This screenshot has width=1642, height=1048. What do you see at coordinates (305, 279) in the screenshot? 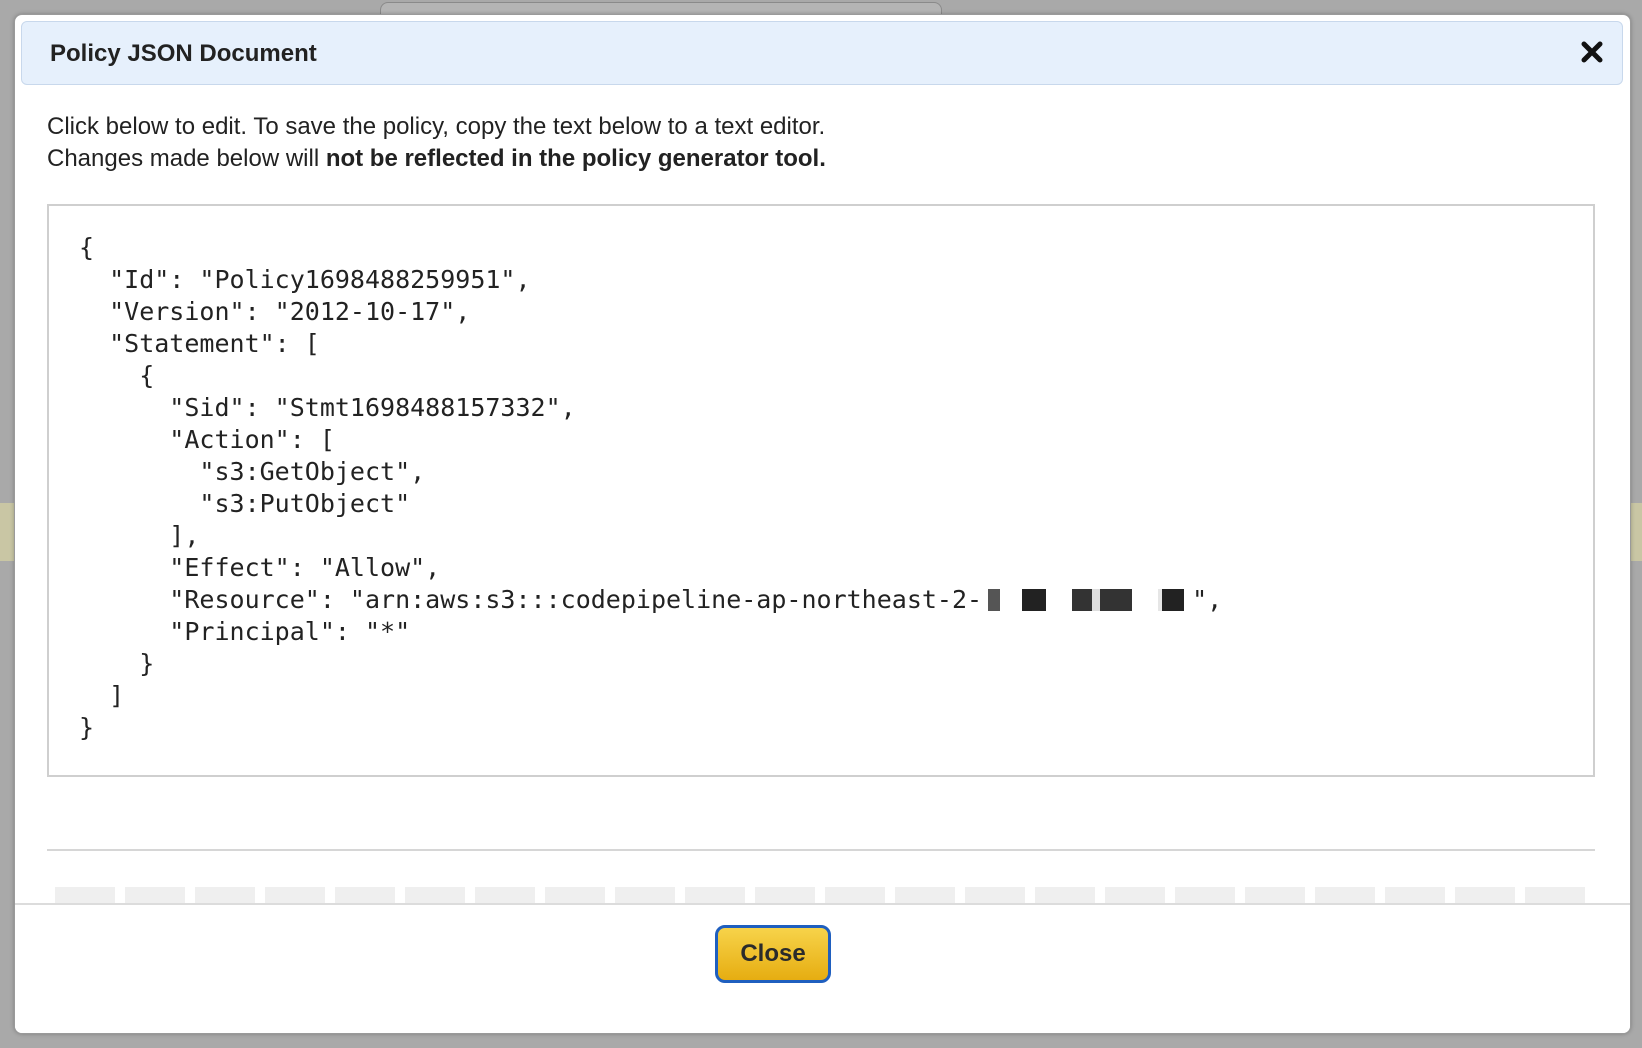
I see `json-line: "Id": "Policy1698488259951",` at bounding box center [305, 279].